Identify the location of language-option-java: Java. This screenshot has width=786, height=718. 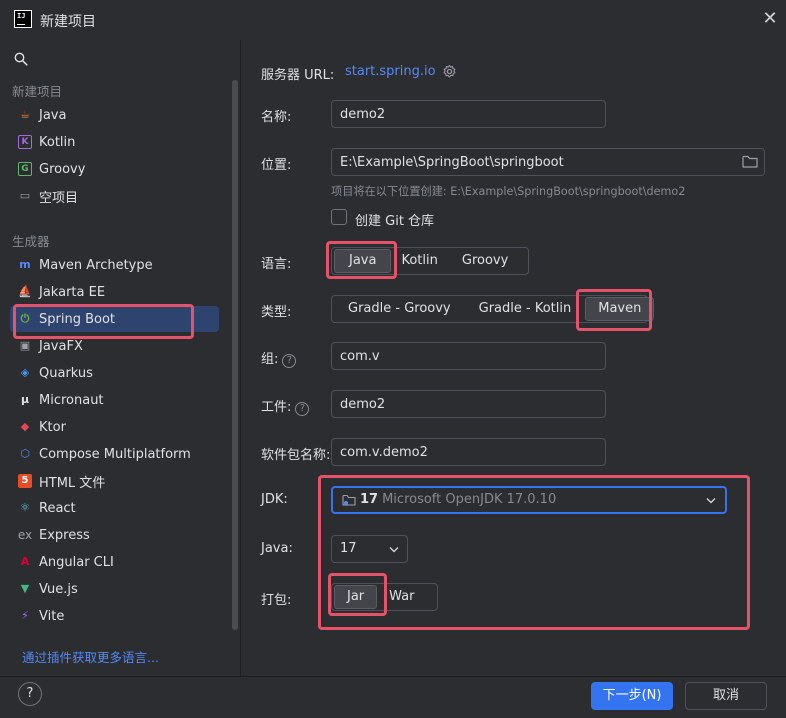
(363, 261).